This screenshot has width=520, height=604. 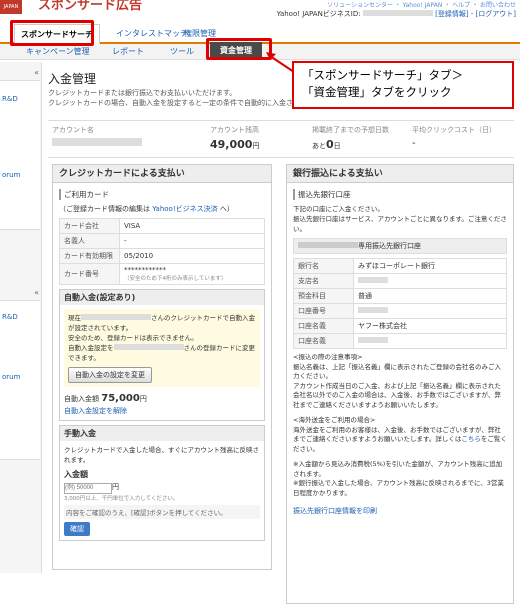 What do you see at coordinates (73, 130) in the screenshot?
I see `account-name-label: アカウント名` at bounding box center [73, 130].